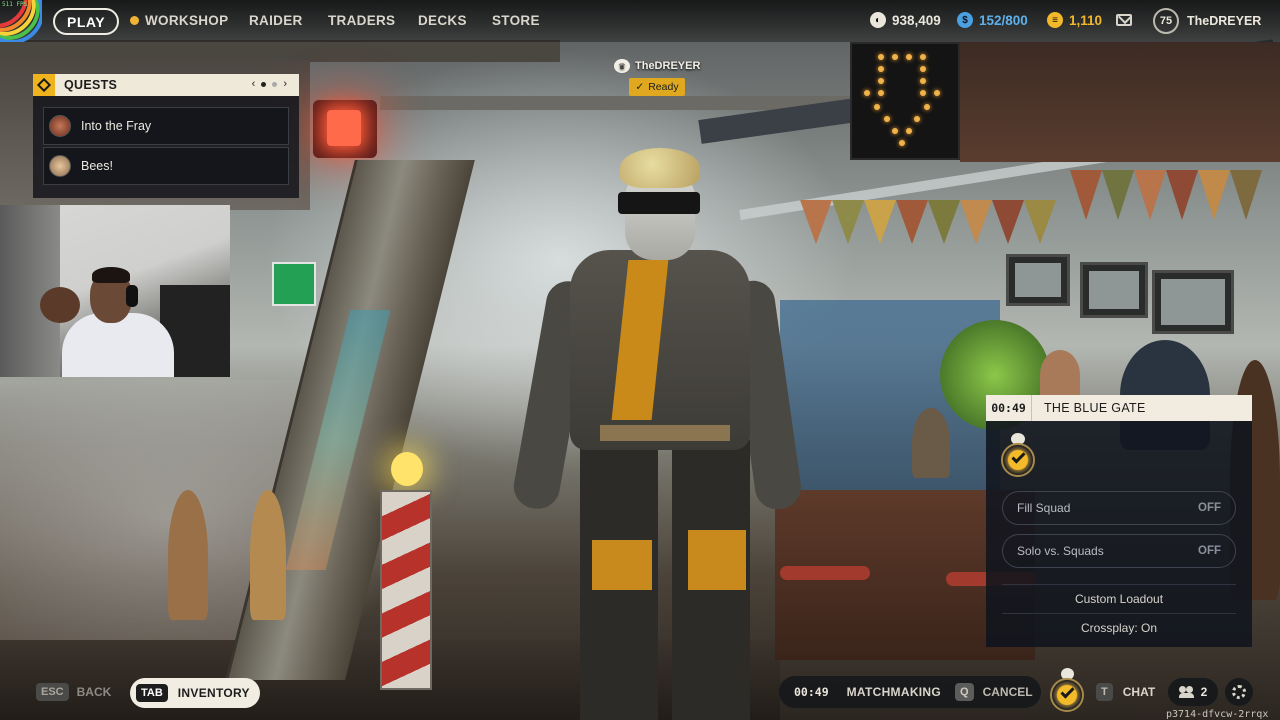  What do you see at coordinates (345, 129) in the screenshot?
I see `red-warning-light` at bounding box center [345, 129].